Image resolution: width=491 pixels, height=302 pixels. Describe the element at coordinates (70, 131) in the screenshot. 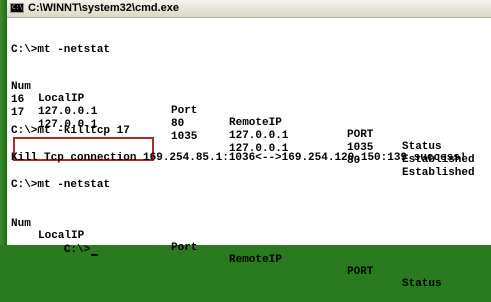

I see `command-line-killtcp: C:\>mt -killtcp 17` at that location.